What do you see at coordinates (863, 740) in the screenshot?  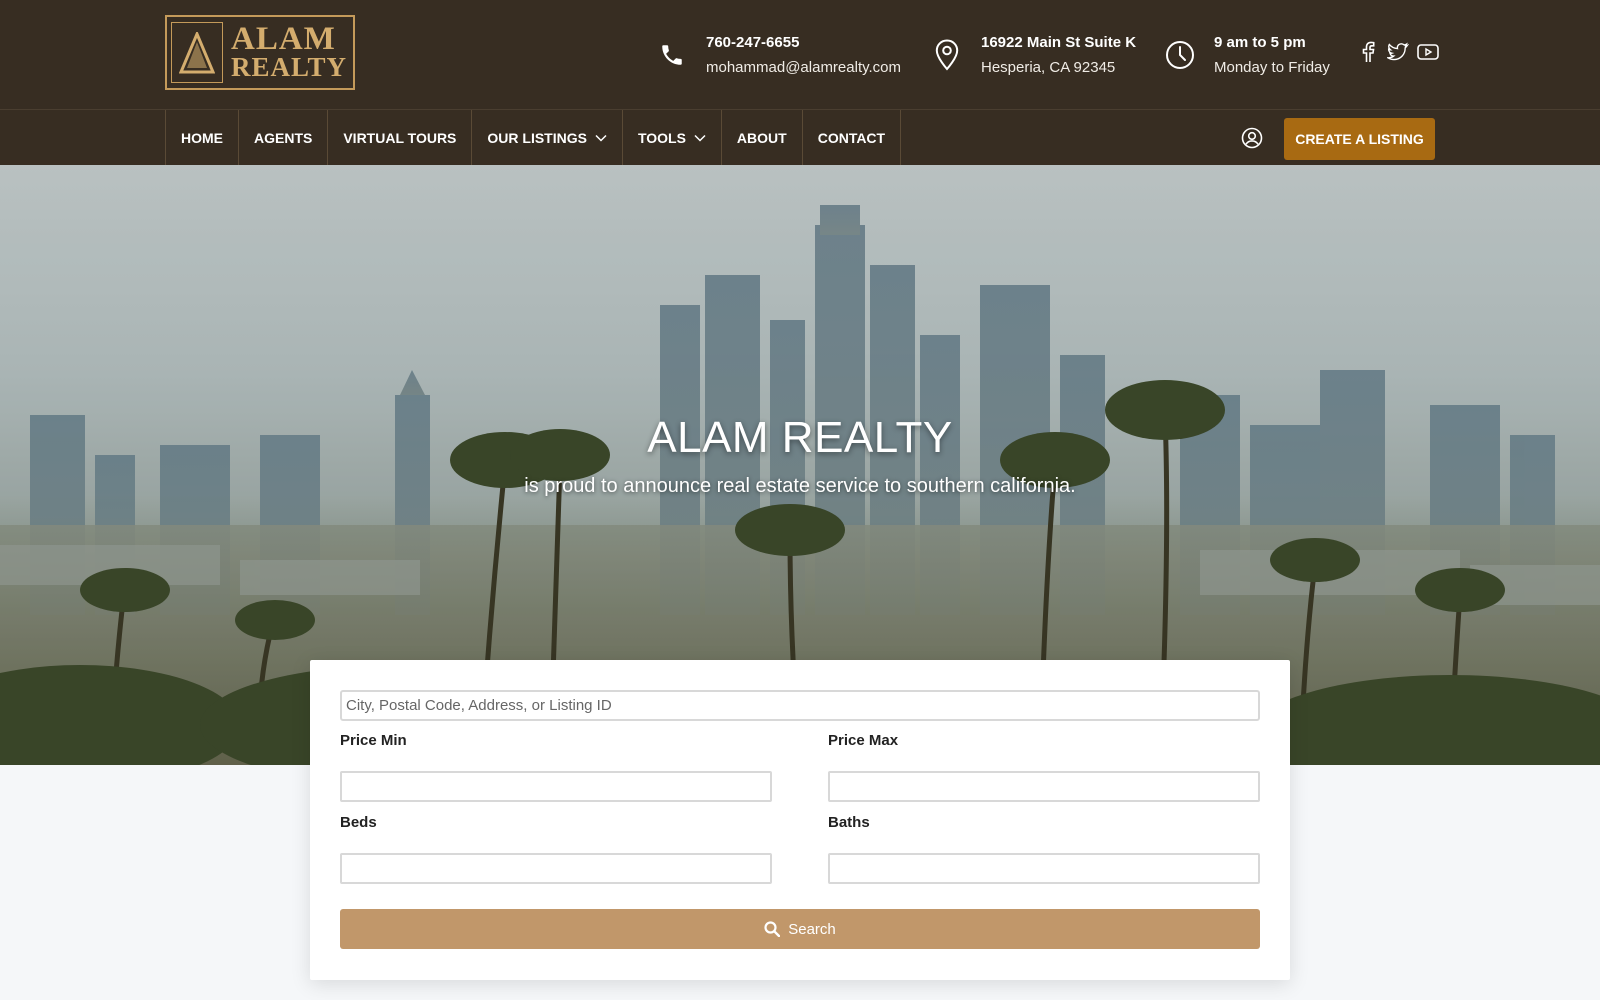 I see `price-max-label: Price Max` at bounding box center [863, 740].